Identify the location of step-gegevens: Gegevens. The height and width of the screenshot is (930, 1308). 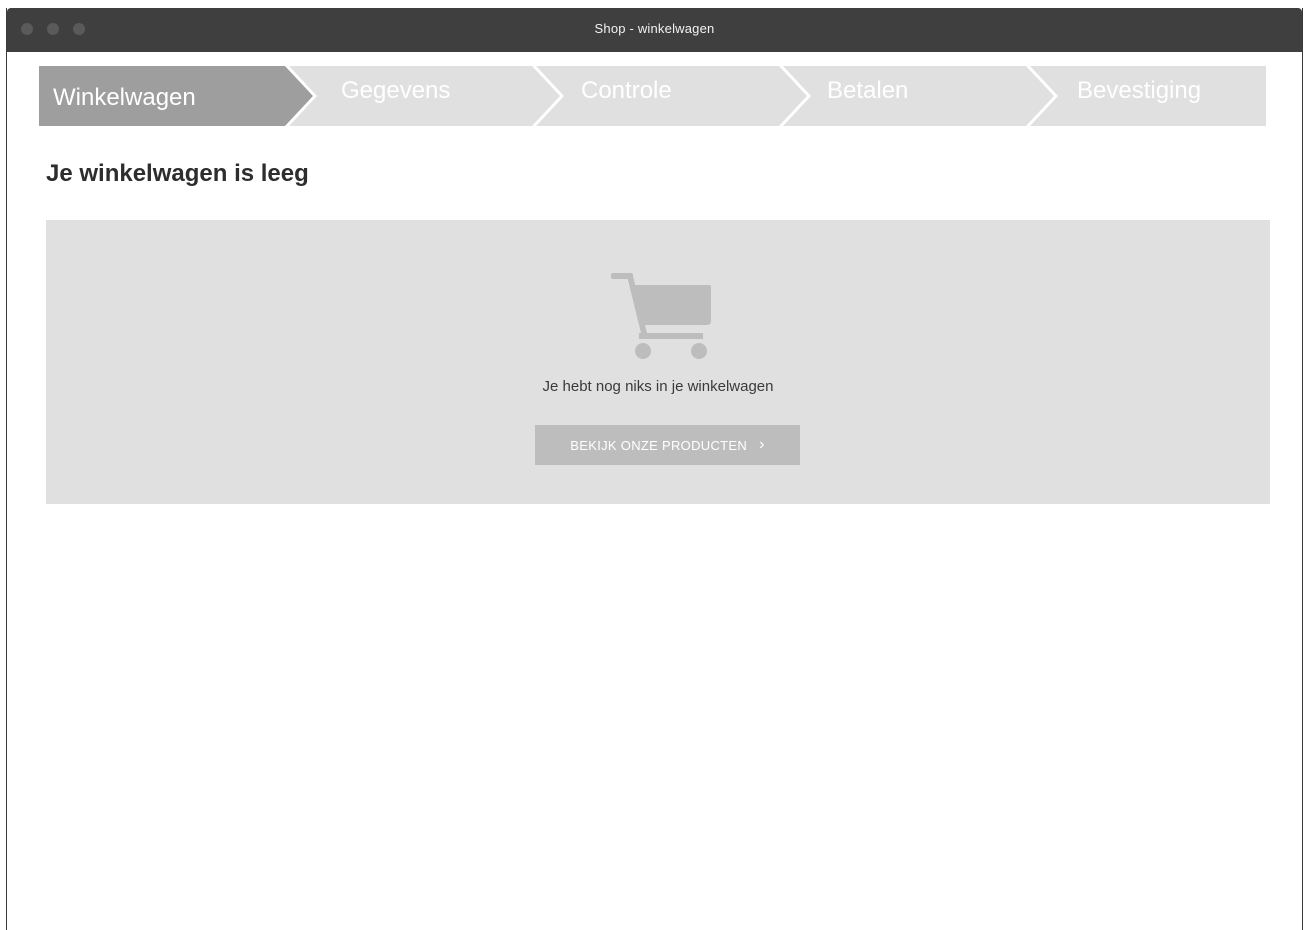
(395, 91).